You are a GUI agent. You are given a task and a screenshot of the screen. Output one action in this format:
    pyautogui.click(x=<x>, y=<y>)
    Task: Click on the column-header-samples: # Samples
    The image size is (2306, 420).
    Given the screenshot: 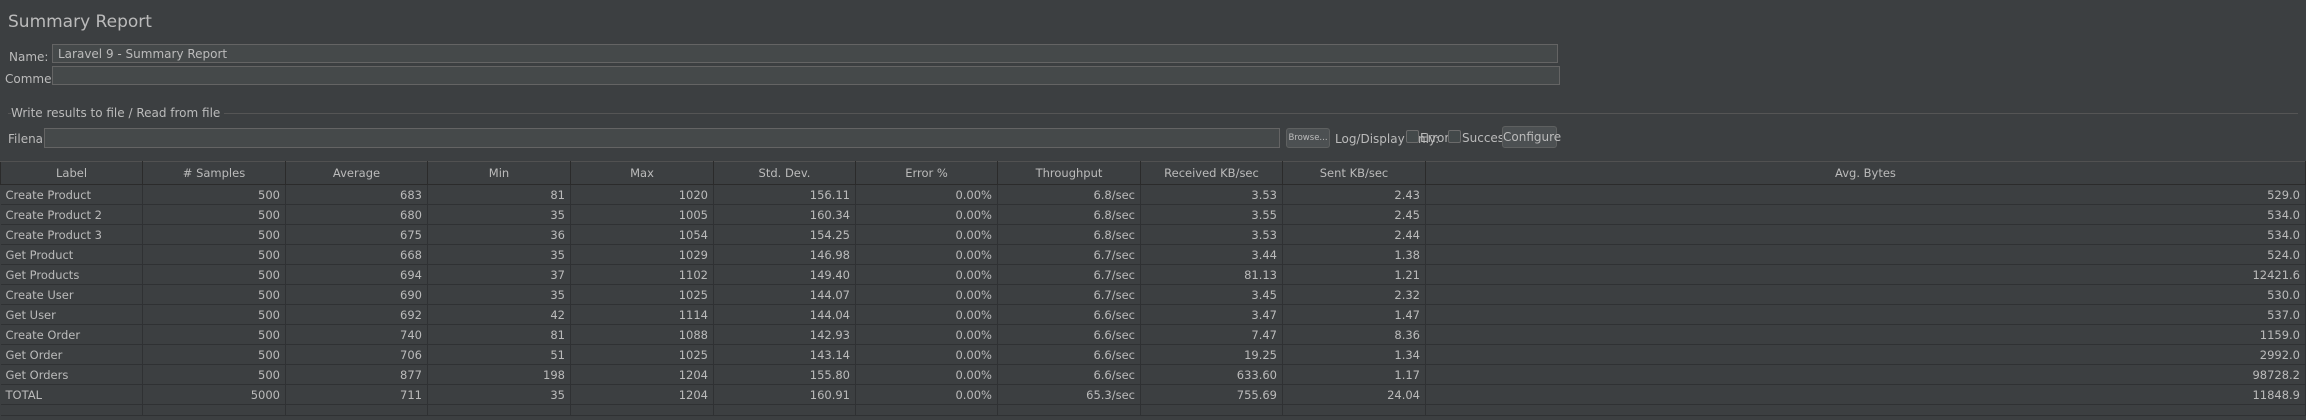 What is the action you would take?
    pyautogui.click(x=214, y=173)
    